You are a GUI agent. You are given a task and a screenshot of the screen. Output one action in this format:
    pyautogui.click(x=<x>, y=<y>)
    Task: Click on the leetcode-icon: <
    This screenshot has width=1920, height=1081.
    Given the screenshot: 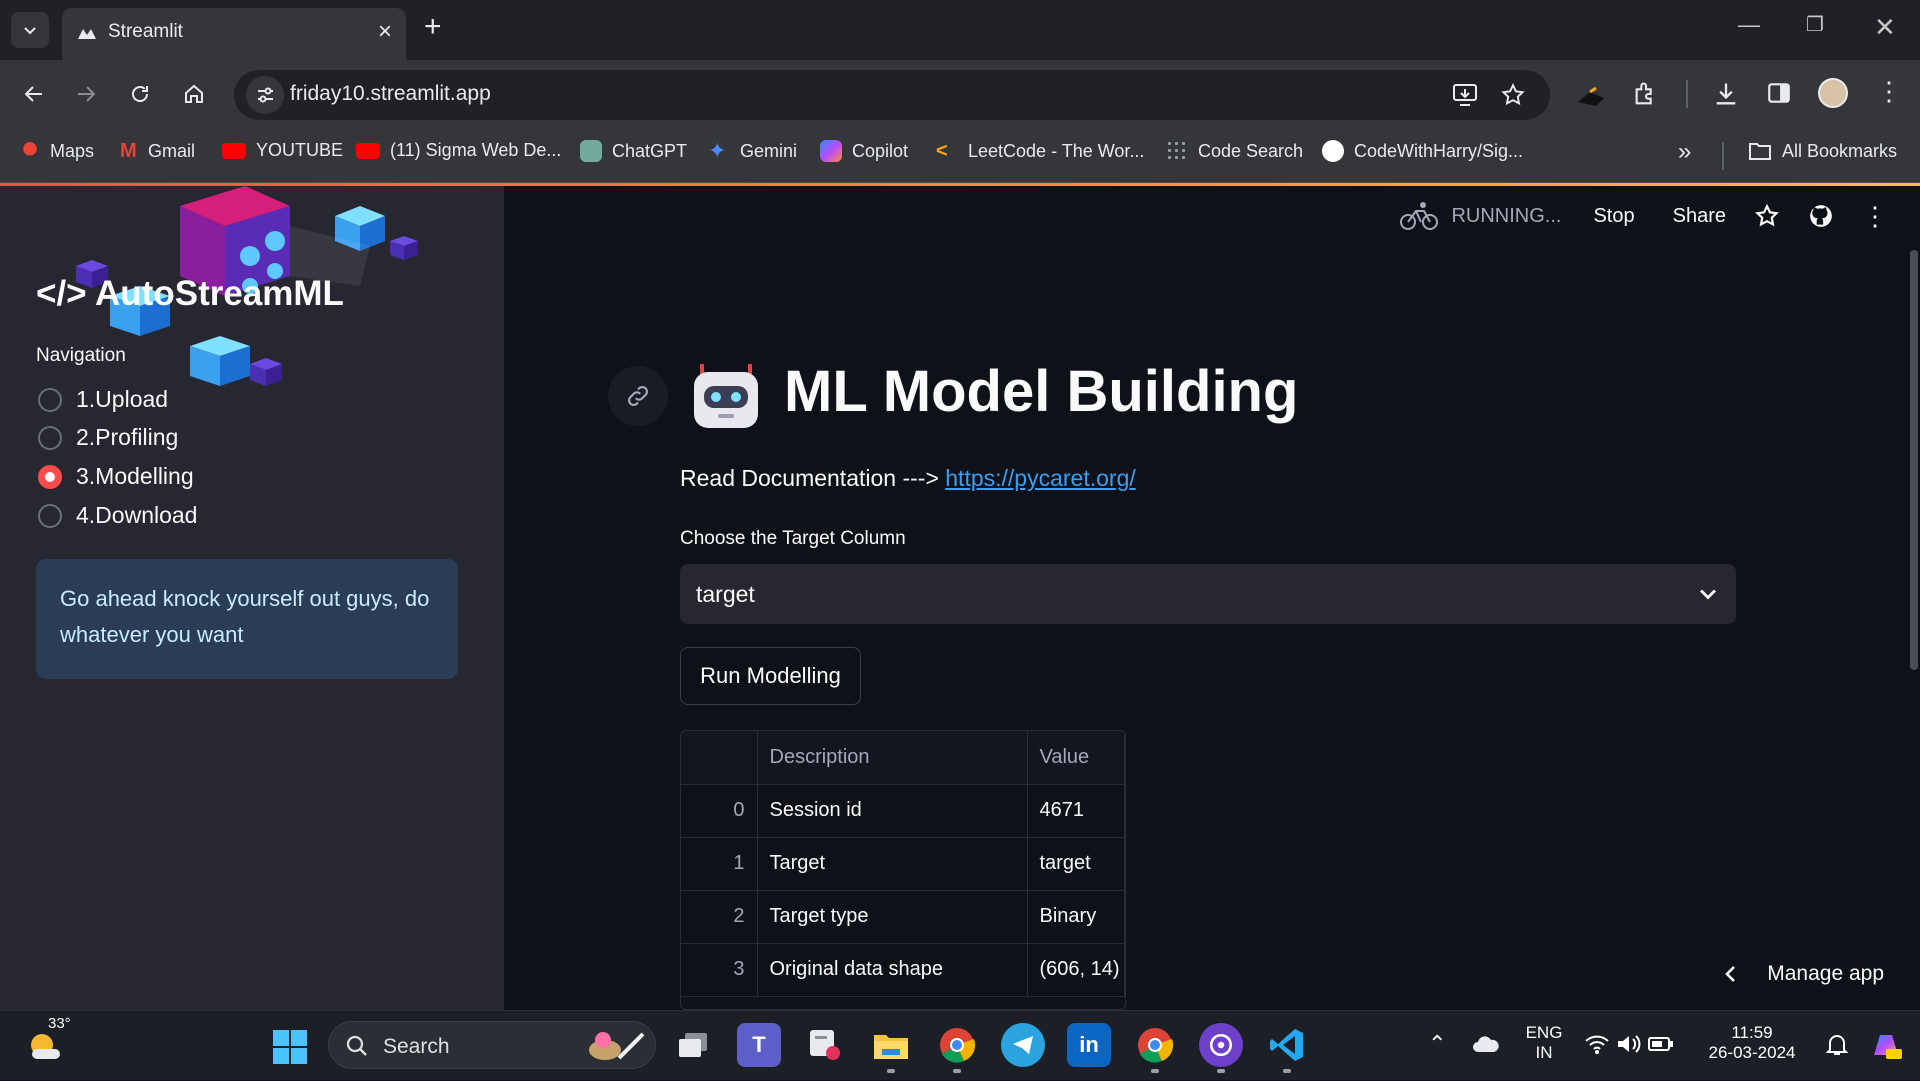 What is the action you would take?
    pyautogui.click(x=942, y=151)
    